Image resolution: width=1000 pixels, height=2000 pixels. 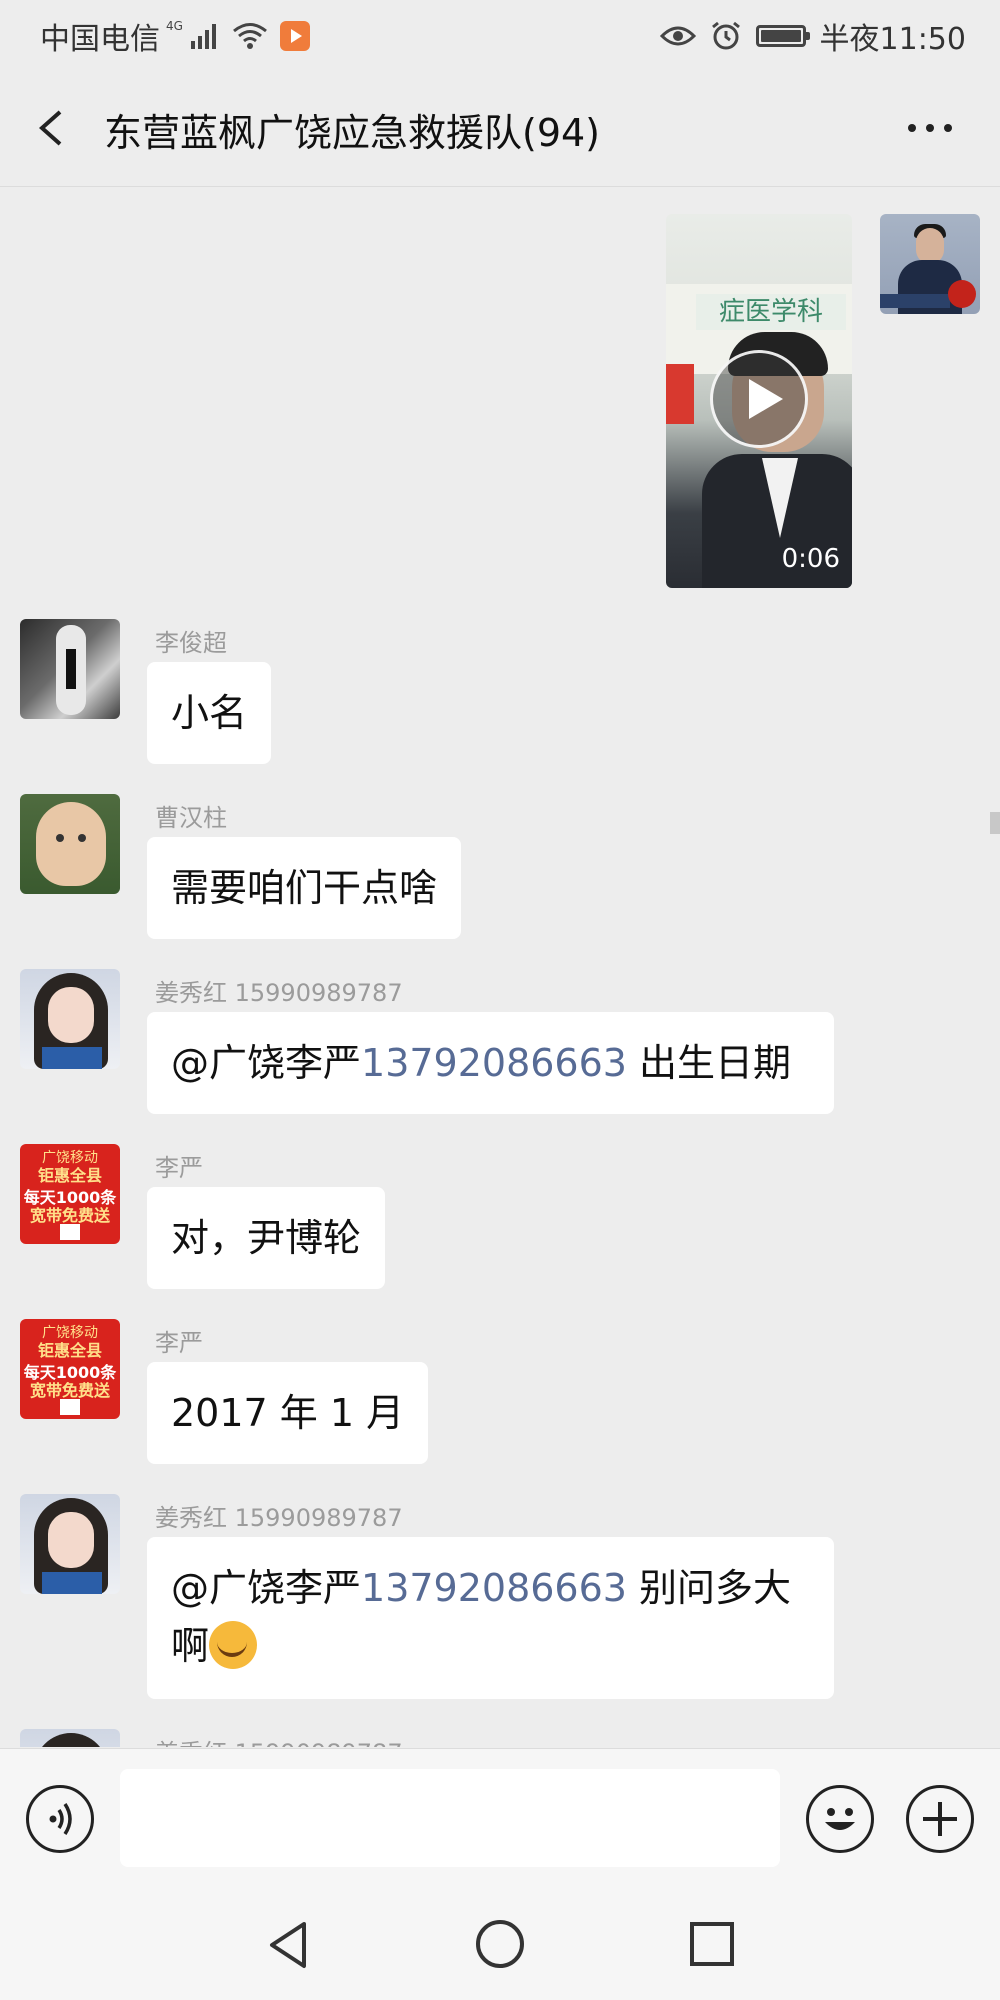 I want to click on status-bar: 中国电信 4G 半夜11:50, so click(x=500, y=35).